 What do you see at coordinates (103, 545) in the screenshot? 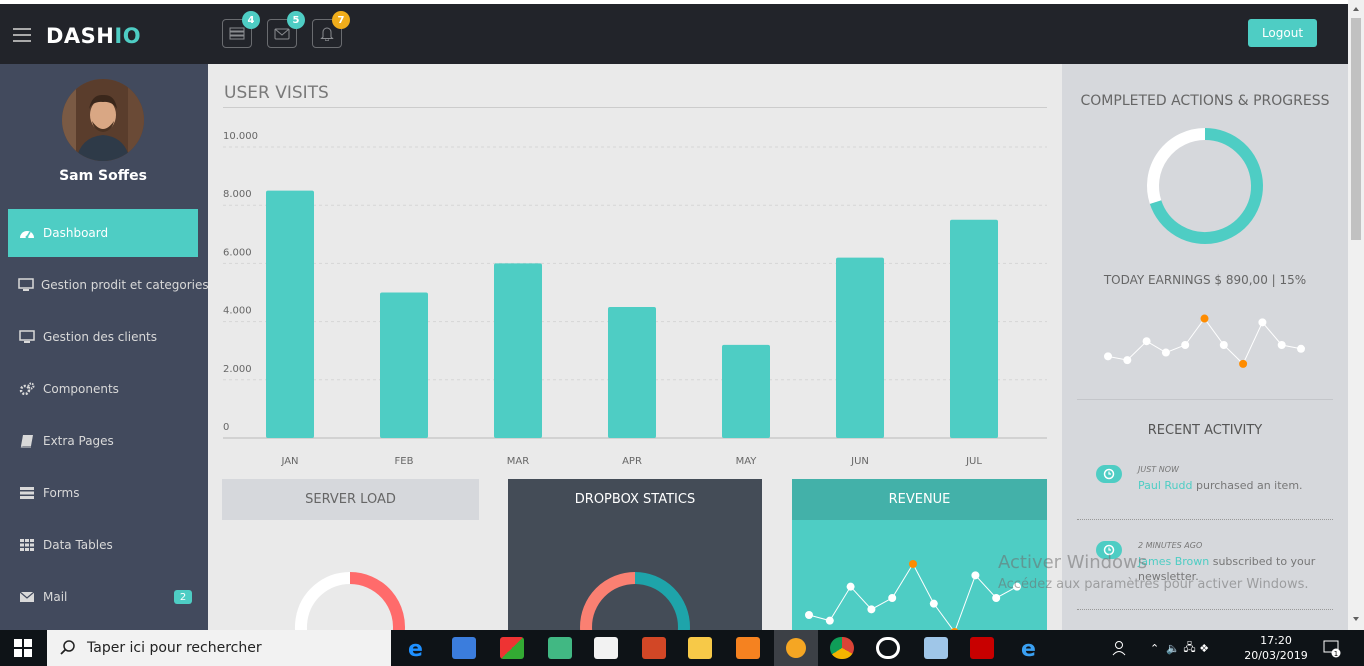
I see `sidebar-item-data-tables: Data Tables` at bounding box center [103, 545].